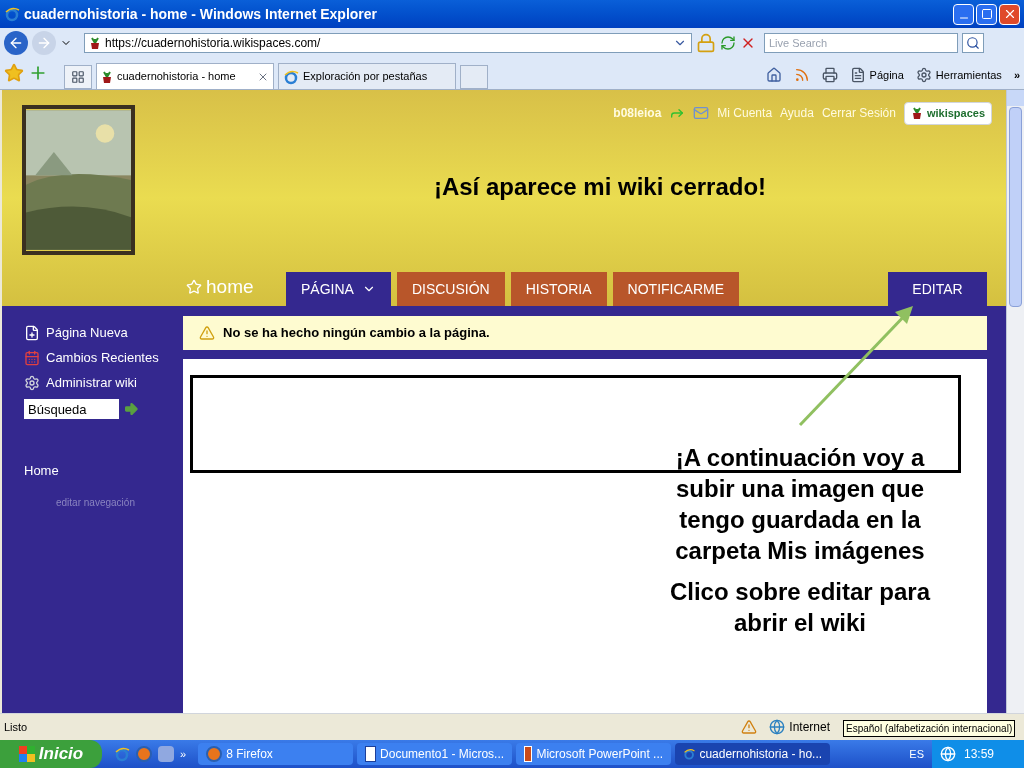  What do you see at coordinates (701, 113) in the screenshot?
I see `mail-icon` at bounding box center [701, 113].